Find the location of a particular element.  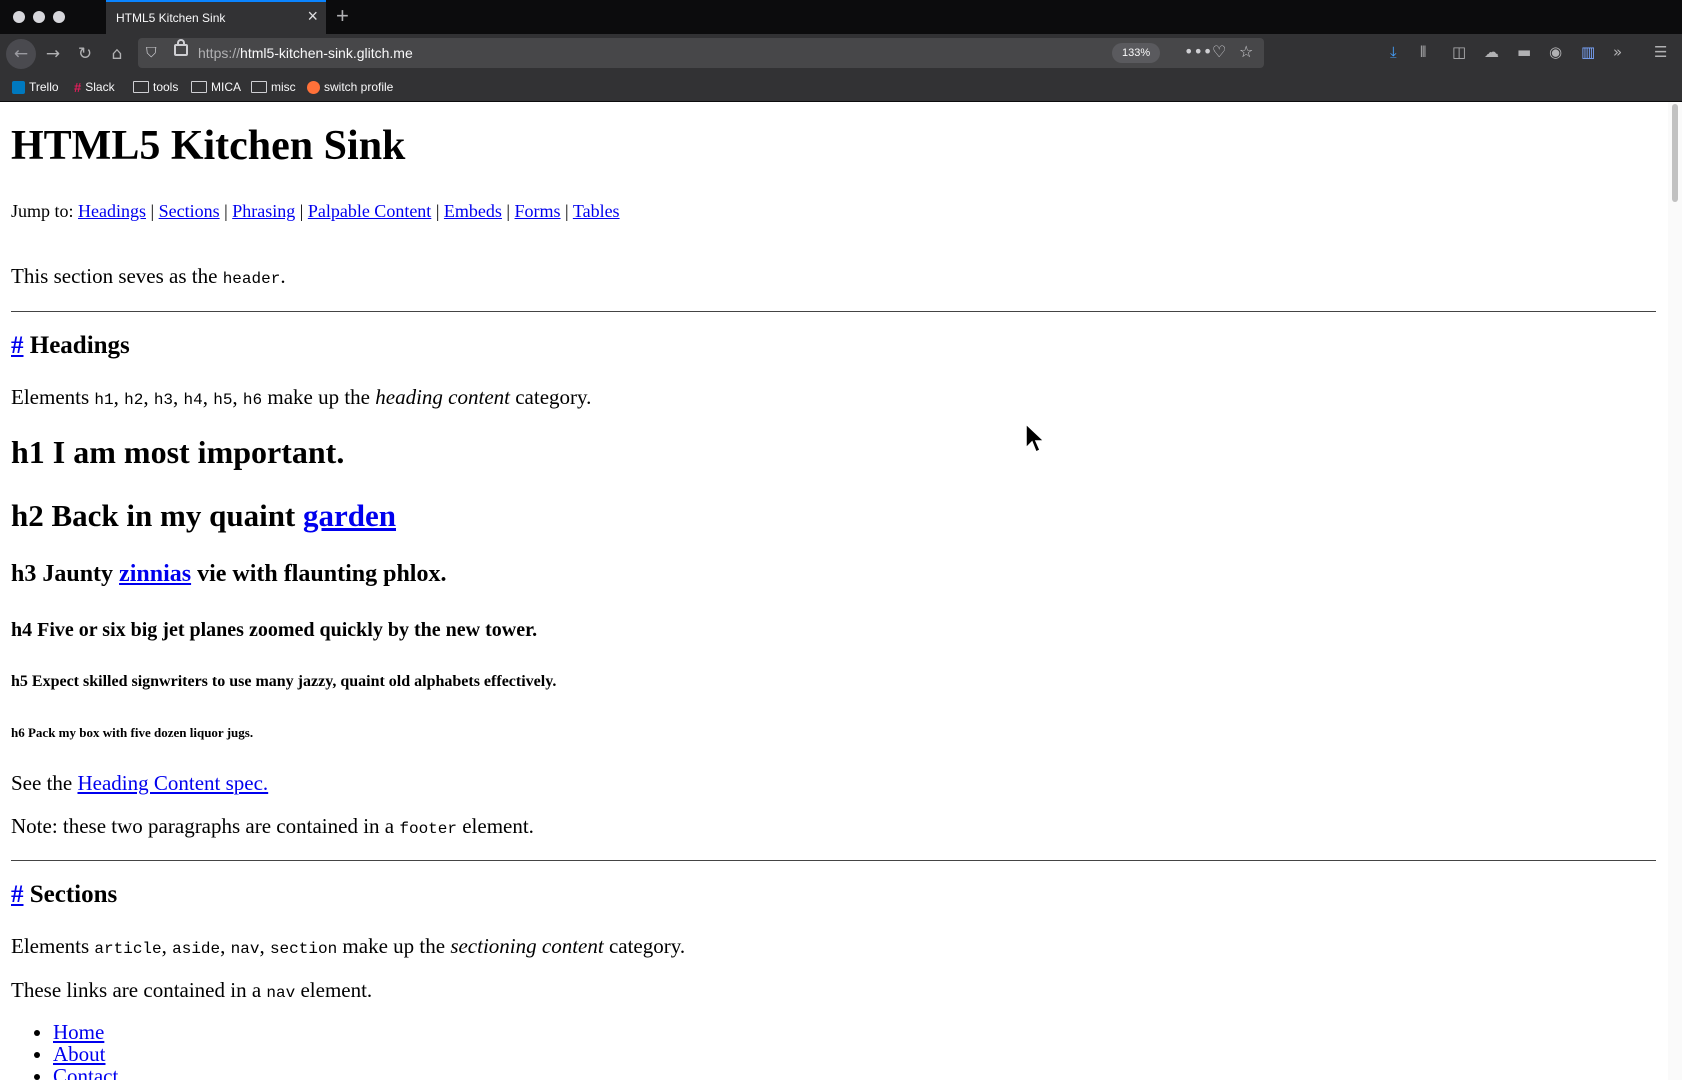

garden-link: garden is located at coordinates (349, 515).